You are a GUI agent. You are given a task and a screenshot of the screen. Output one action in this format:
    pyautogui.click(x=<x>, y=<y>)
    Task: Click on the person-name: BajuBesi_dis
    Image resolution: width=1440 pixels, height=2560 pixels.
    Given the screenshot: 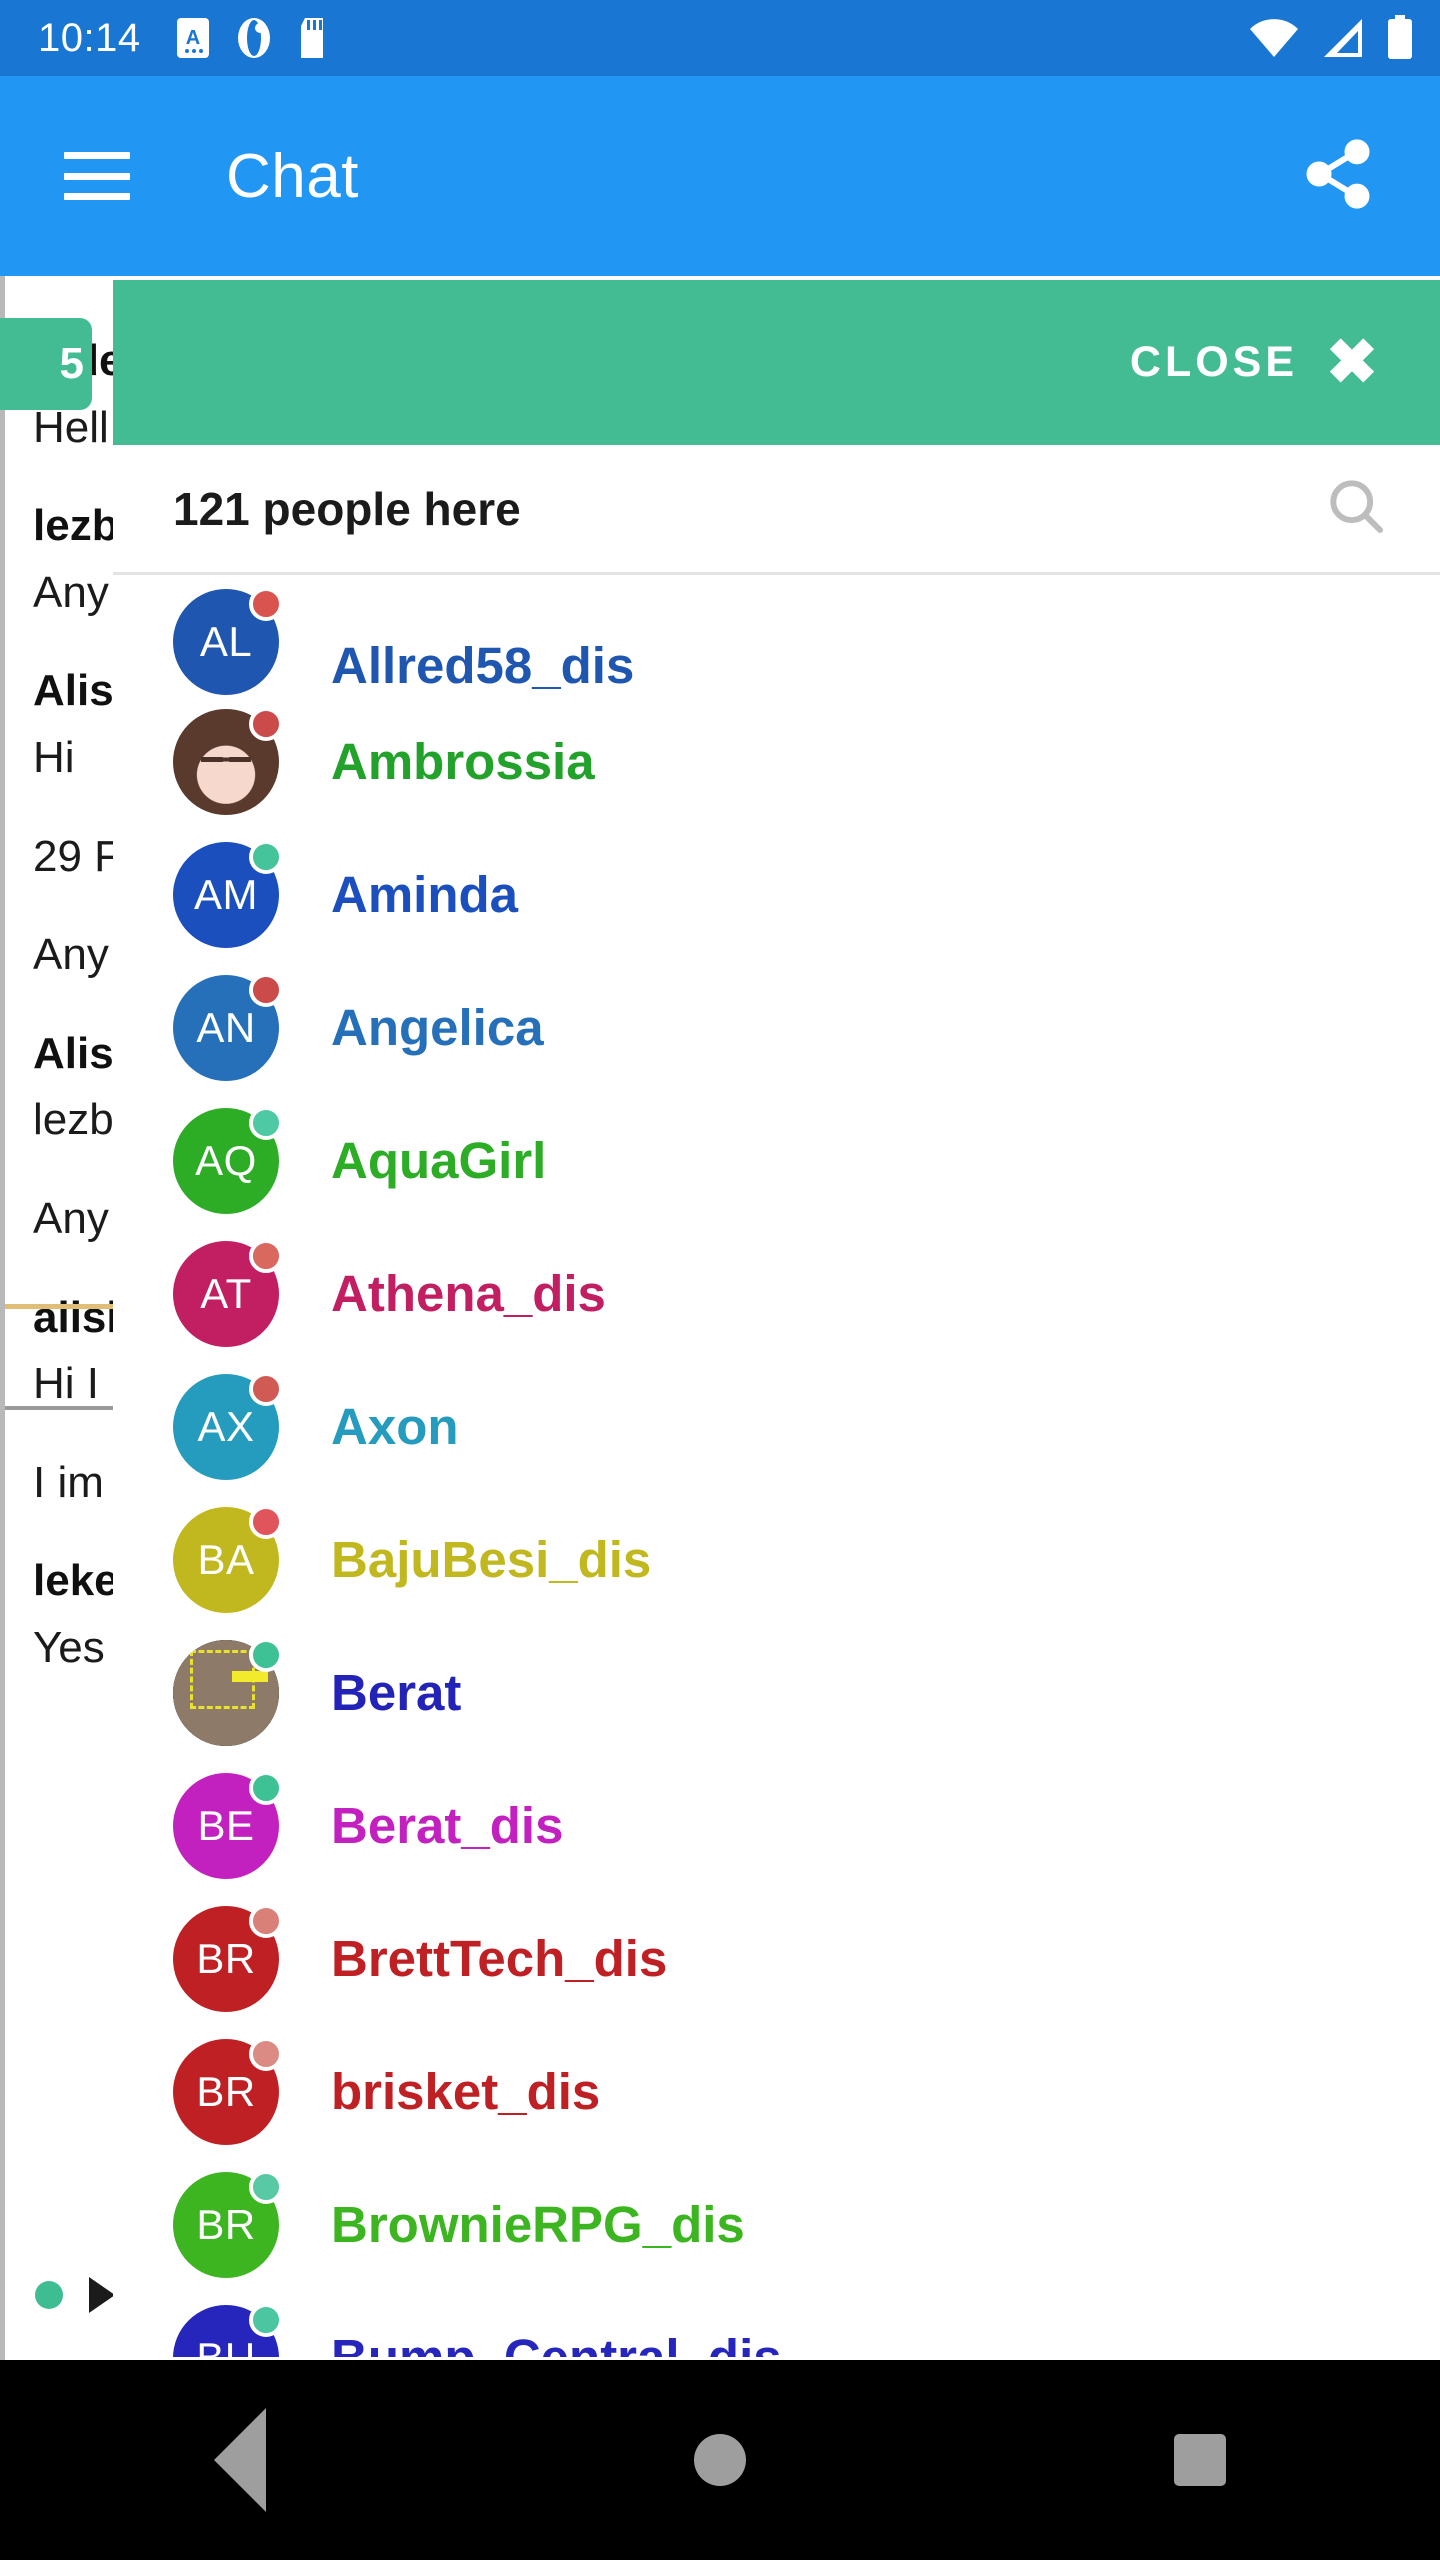 What is the action you would take?
    pyautogui.click(x=491, y=1559)
    